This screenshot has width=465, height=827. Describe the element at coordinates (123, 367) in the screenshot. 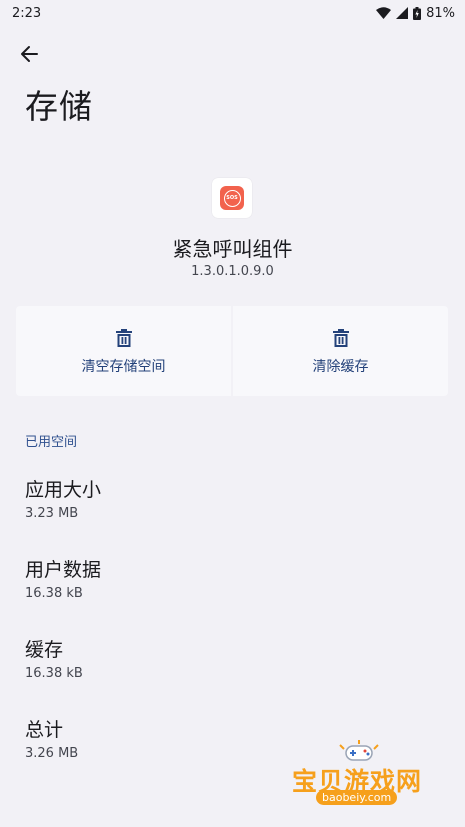

I see `clear-storage-label: 清空存储空间` at that location.